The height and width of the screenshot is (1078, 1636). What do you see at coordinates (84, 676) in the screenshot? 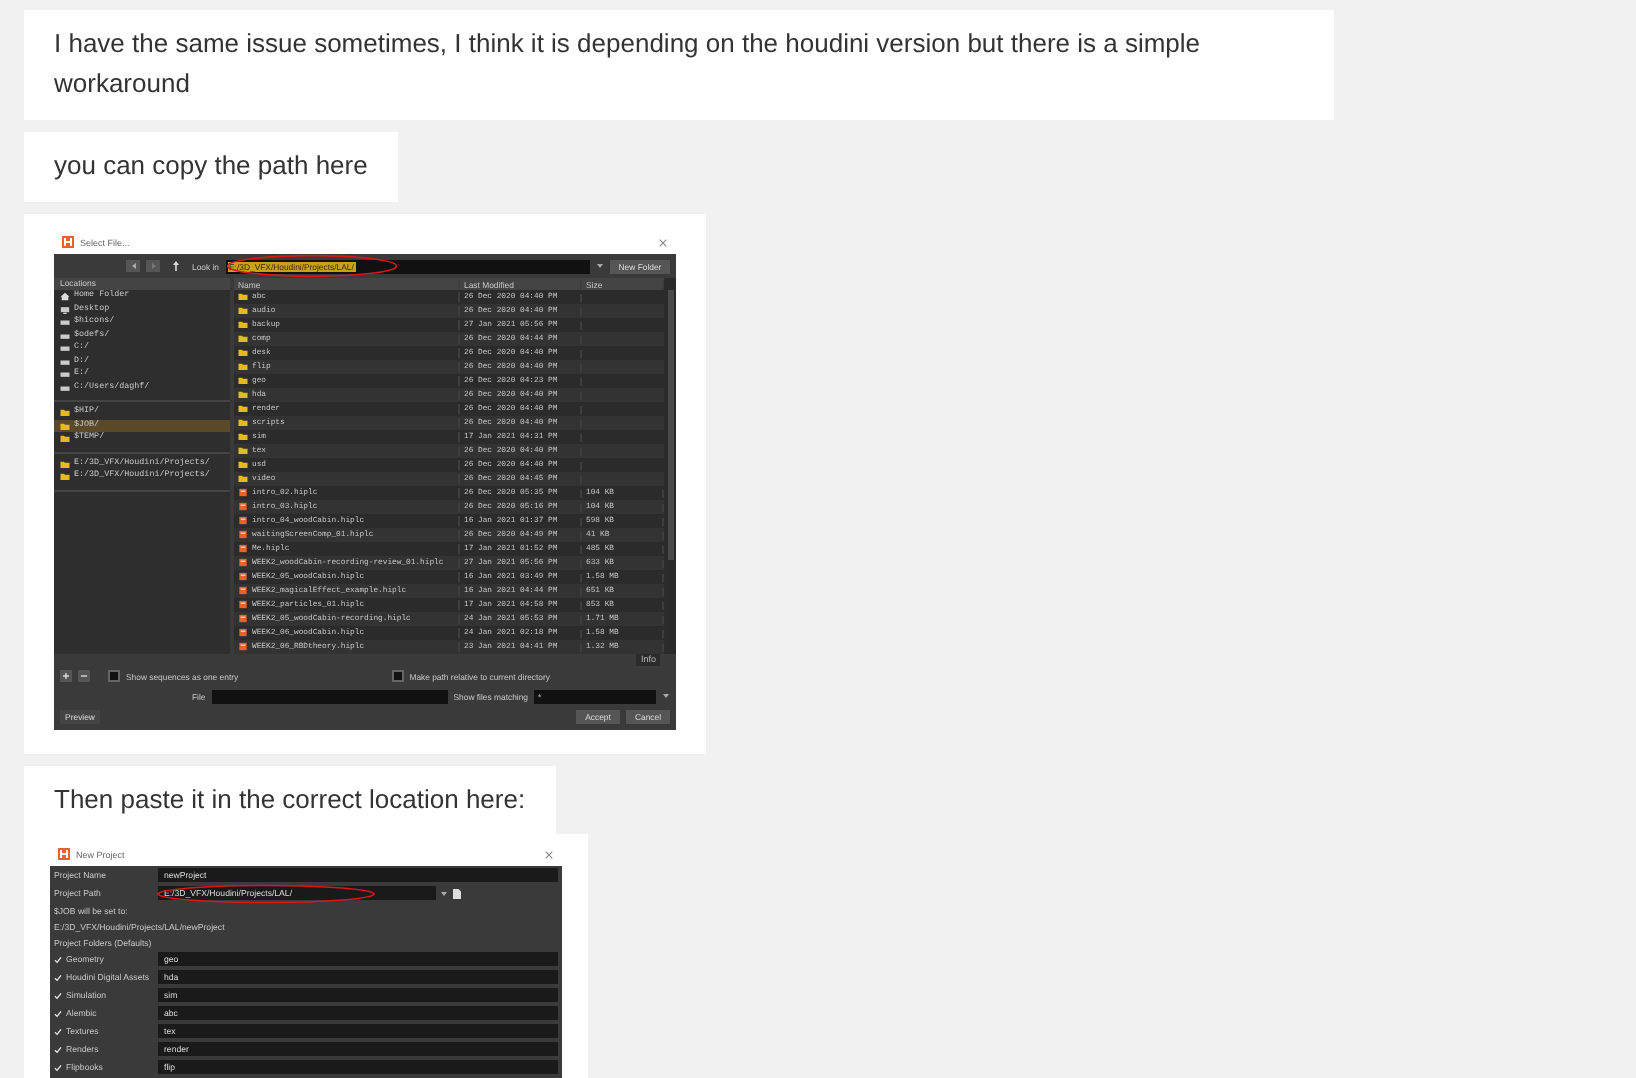
I see `remove-button` at bounding box center [84, 676].